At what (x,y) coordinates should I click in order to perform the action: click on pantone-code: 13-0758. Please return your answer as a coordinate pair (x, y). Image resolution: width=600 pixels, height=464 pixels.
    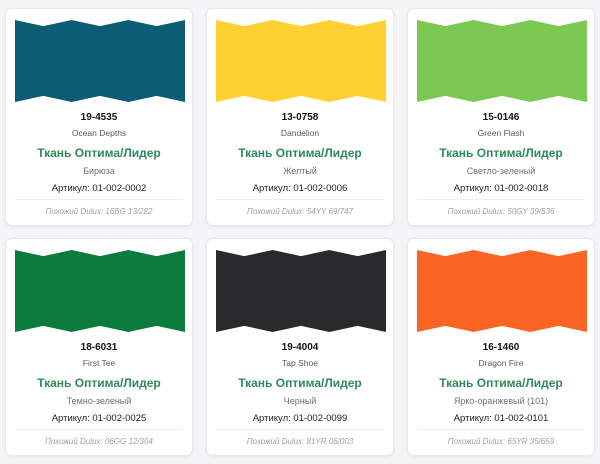
    Looking at the image, I should click on (300, 117).